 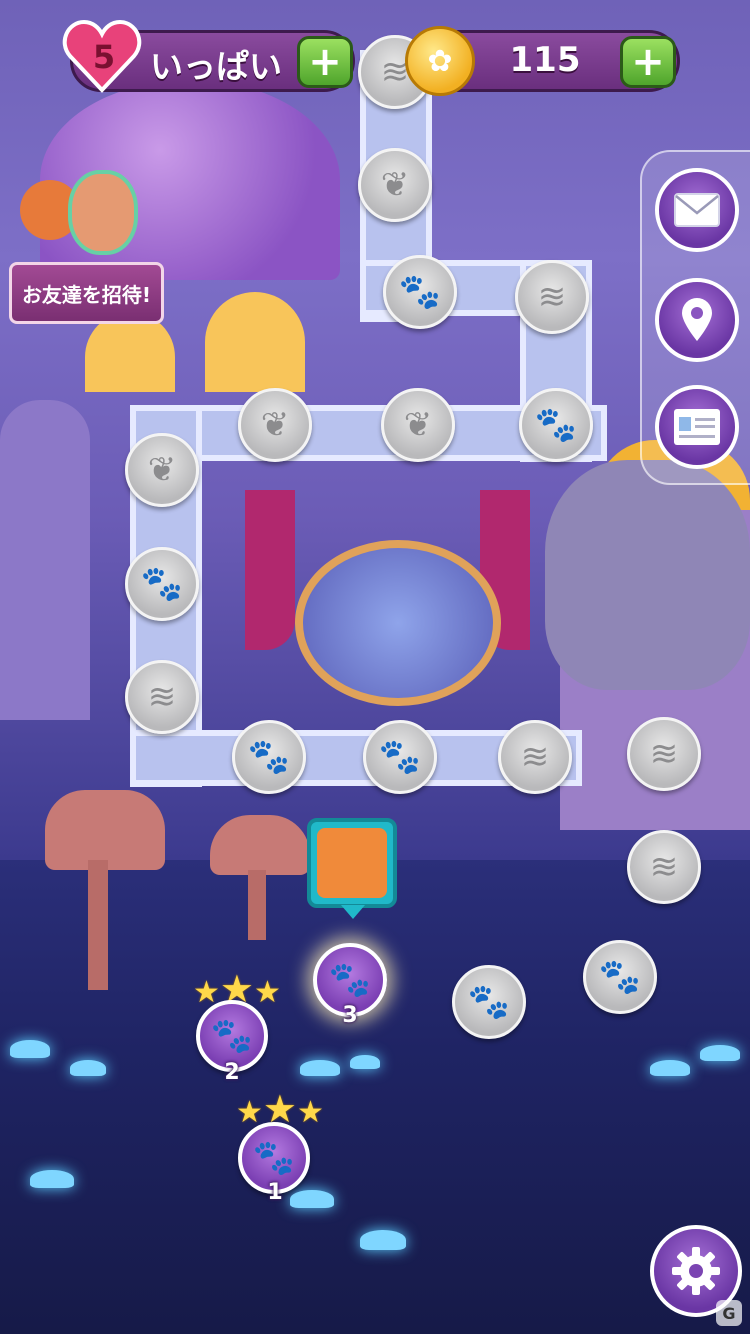 I want to click on invite-friends-button: お友達を招待!, so click(x=86, y=293).